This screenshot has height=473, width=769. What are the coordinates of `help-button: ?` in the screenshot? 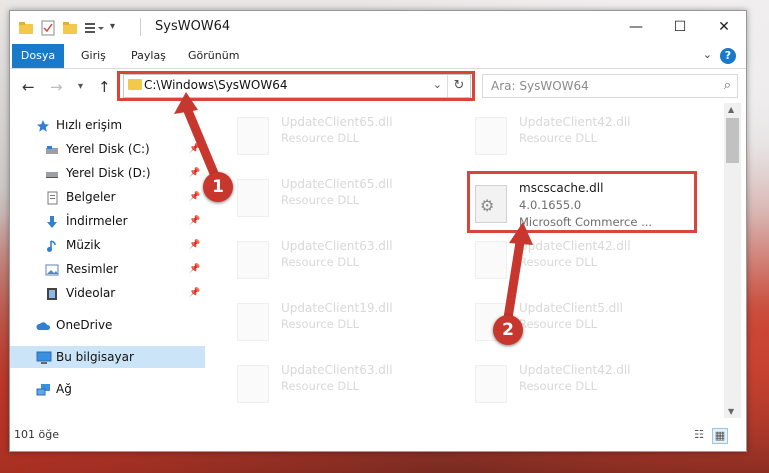 It's located at (728, 56).